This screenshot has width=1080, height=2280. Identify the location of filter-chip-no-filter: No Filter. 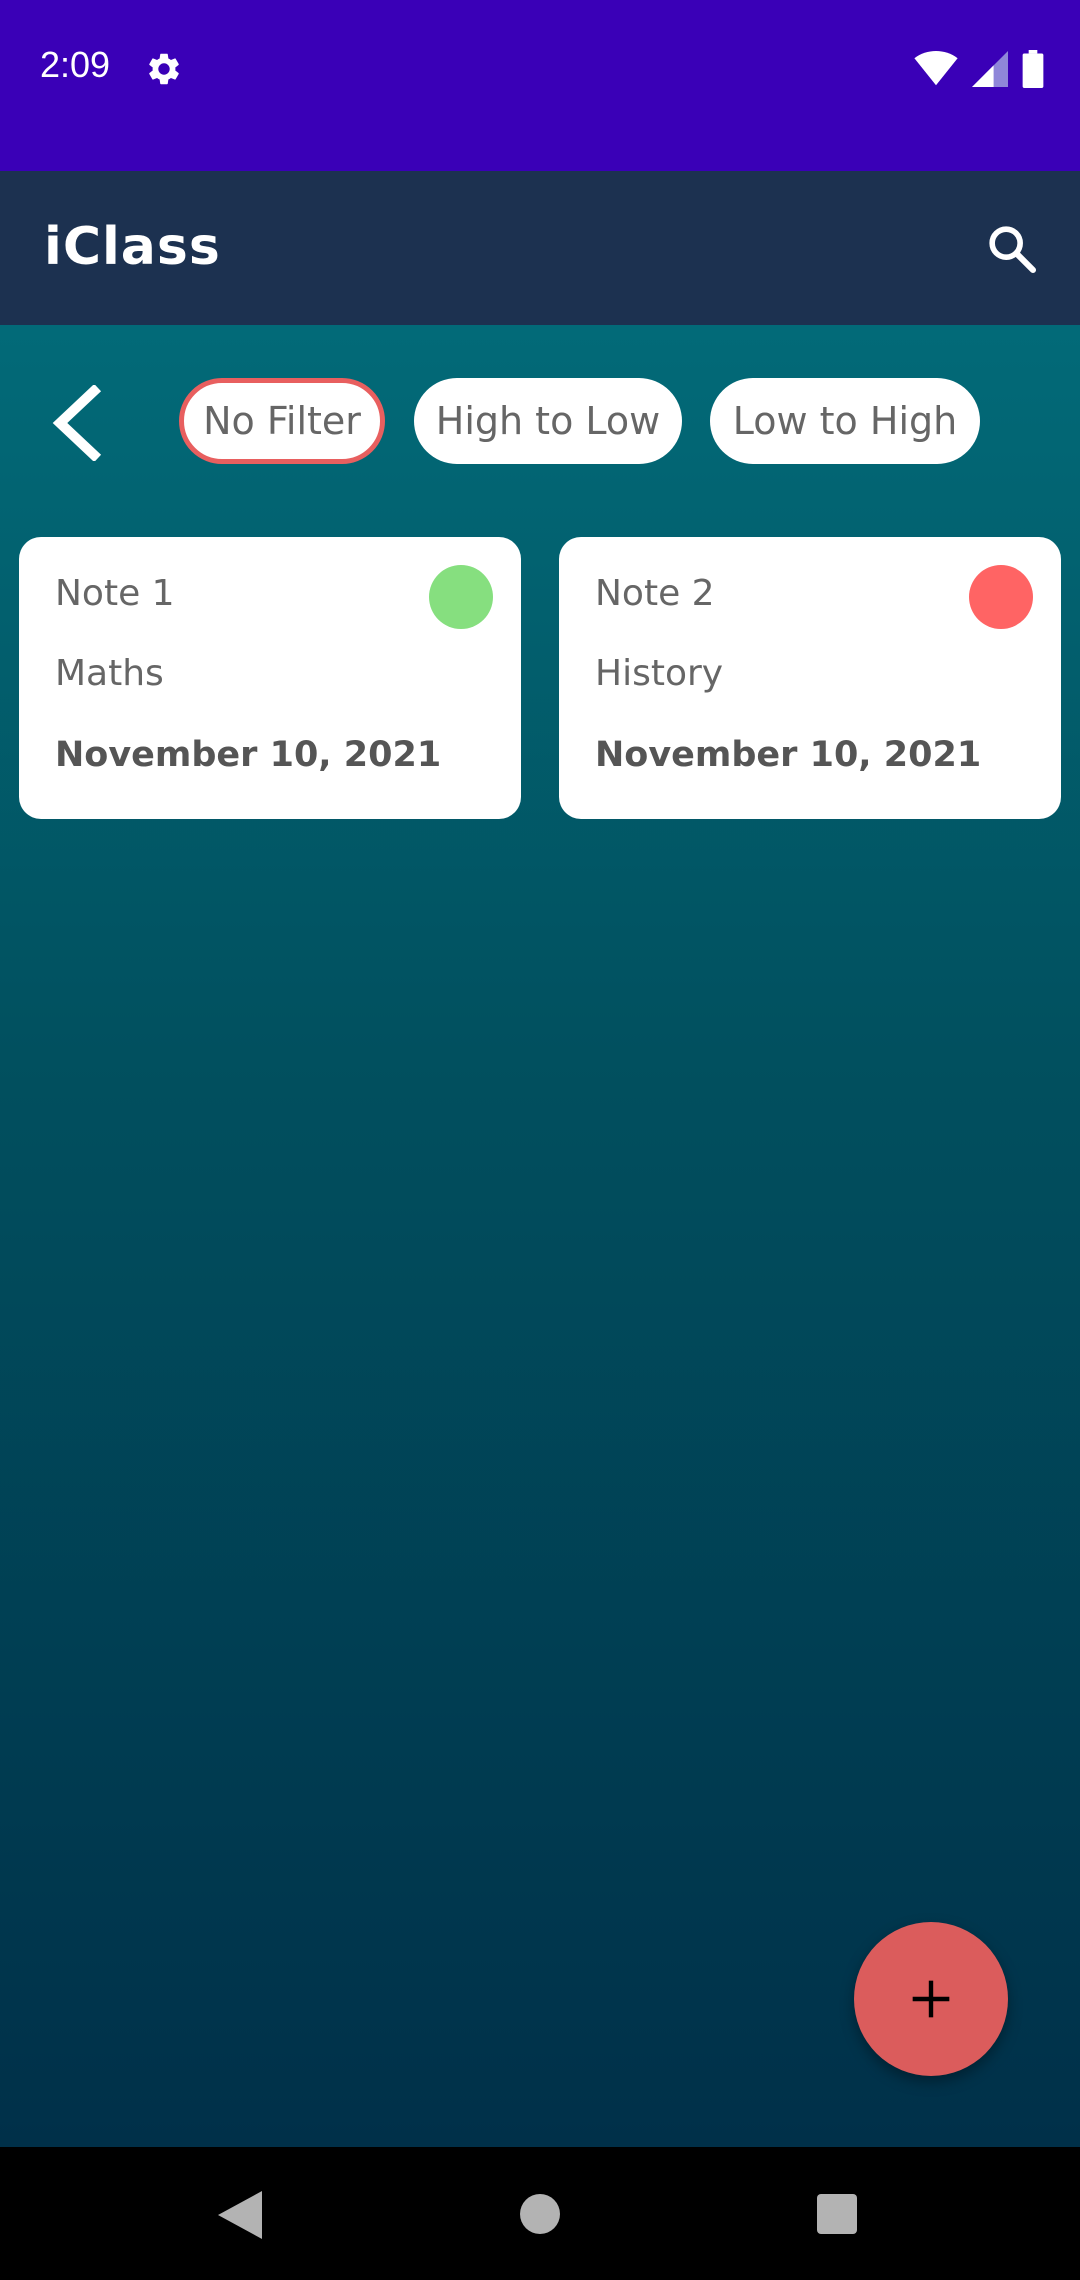
(282, 421).